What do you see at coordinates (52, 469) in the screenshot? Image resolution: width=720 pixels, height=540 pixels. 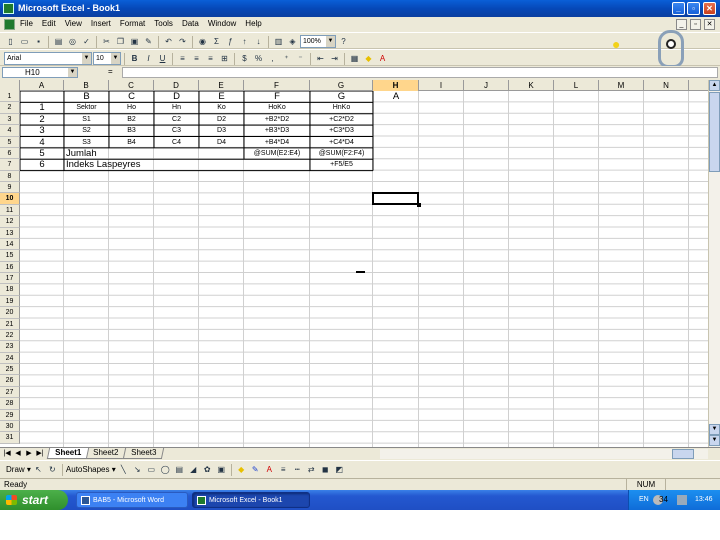 I see `free-rotate-icon: ↻` at bounding box center [52, 469].